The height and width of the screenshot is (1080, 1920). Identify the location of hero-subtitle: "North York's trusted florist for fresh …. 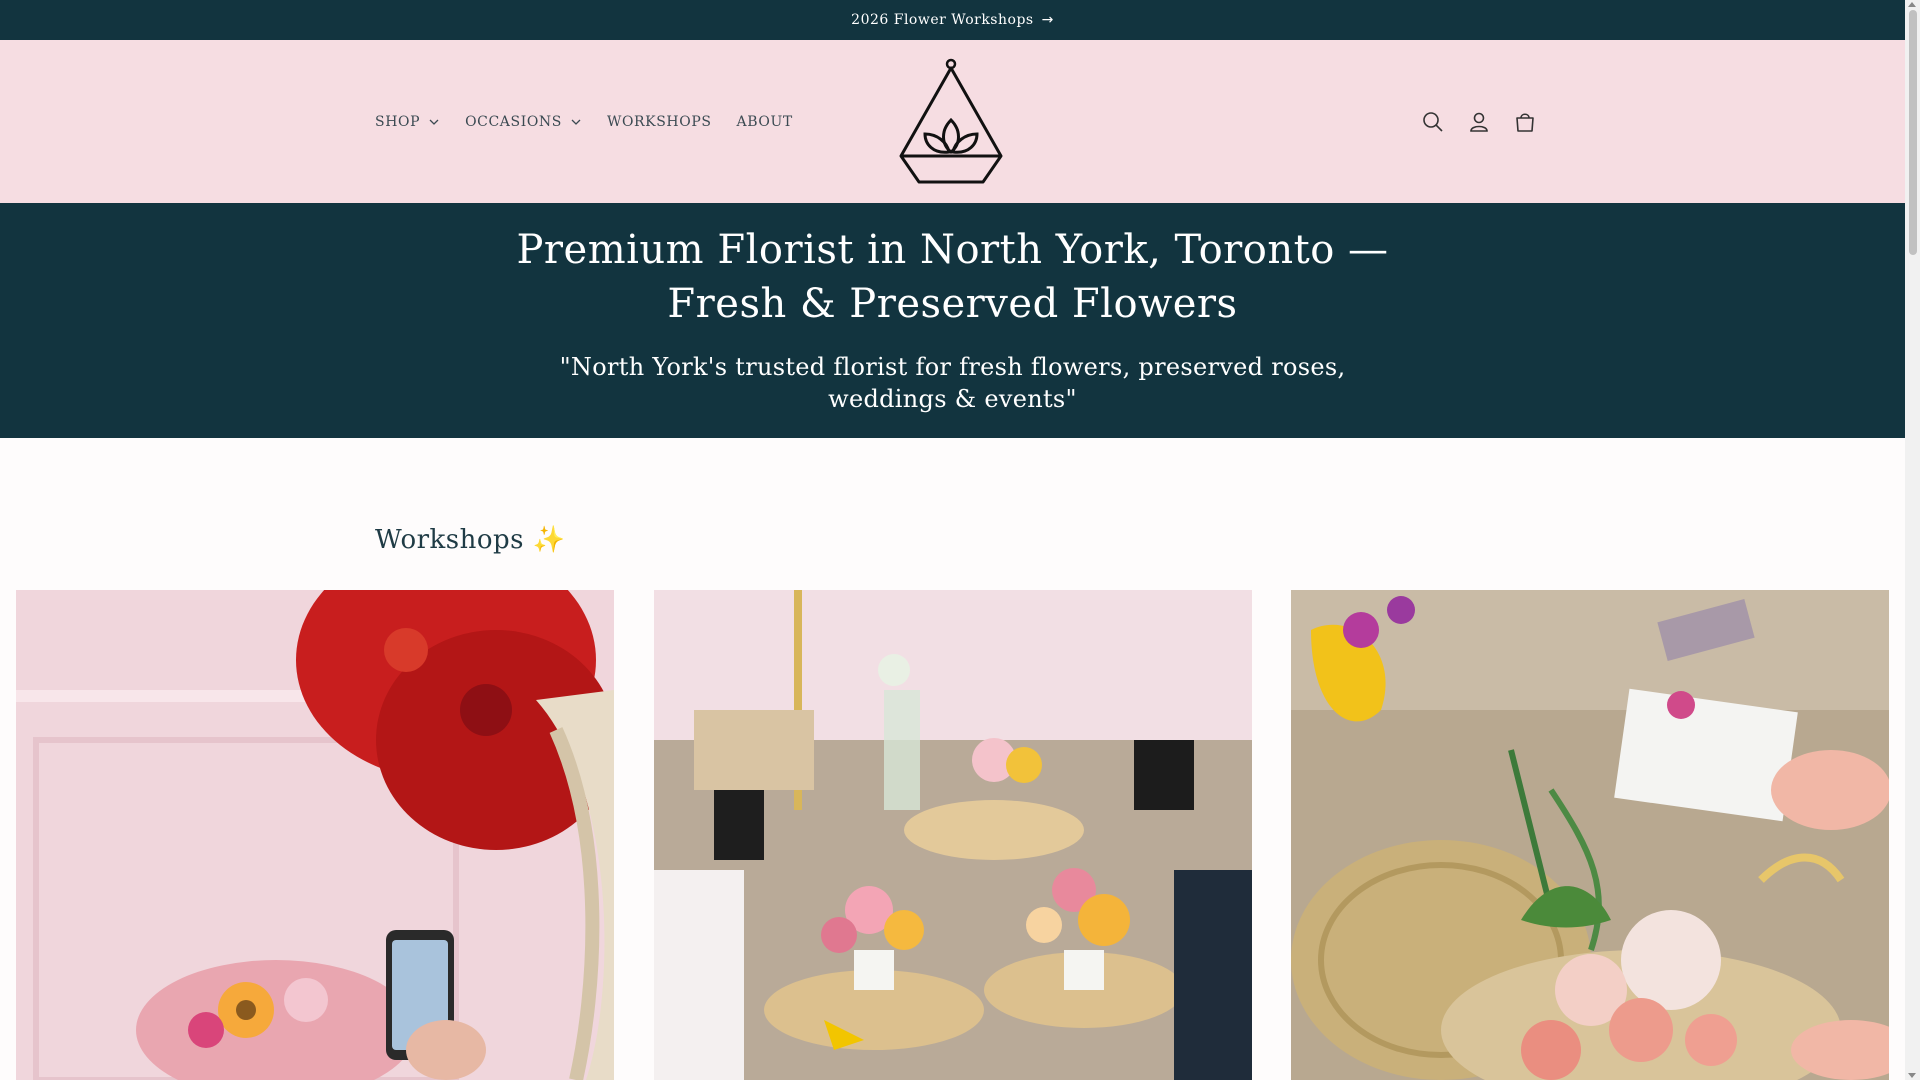
(952, 383).